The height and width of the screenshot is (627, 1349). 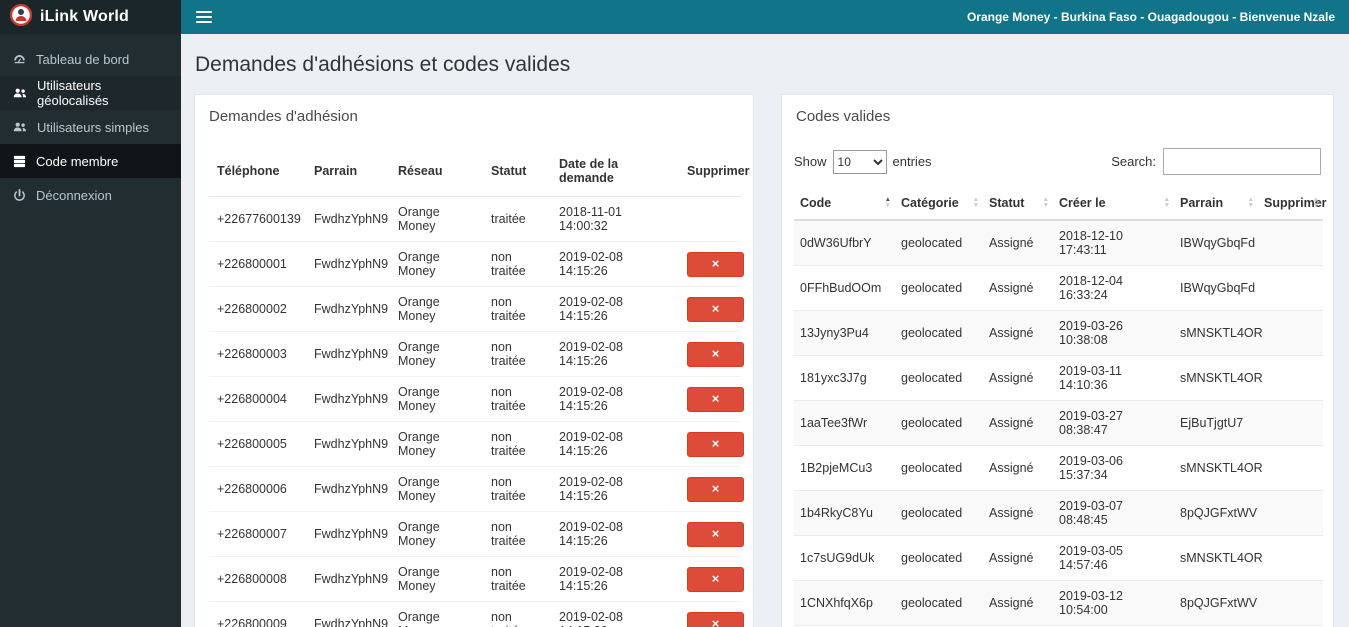 I want to click on code-cell: 1B2pjeMCu3, so click(x=844, y=468).